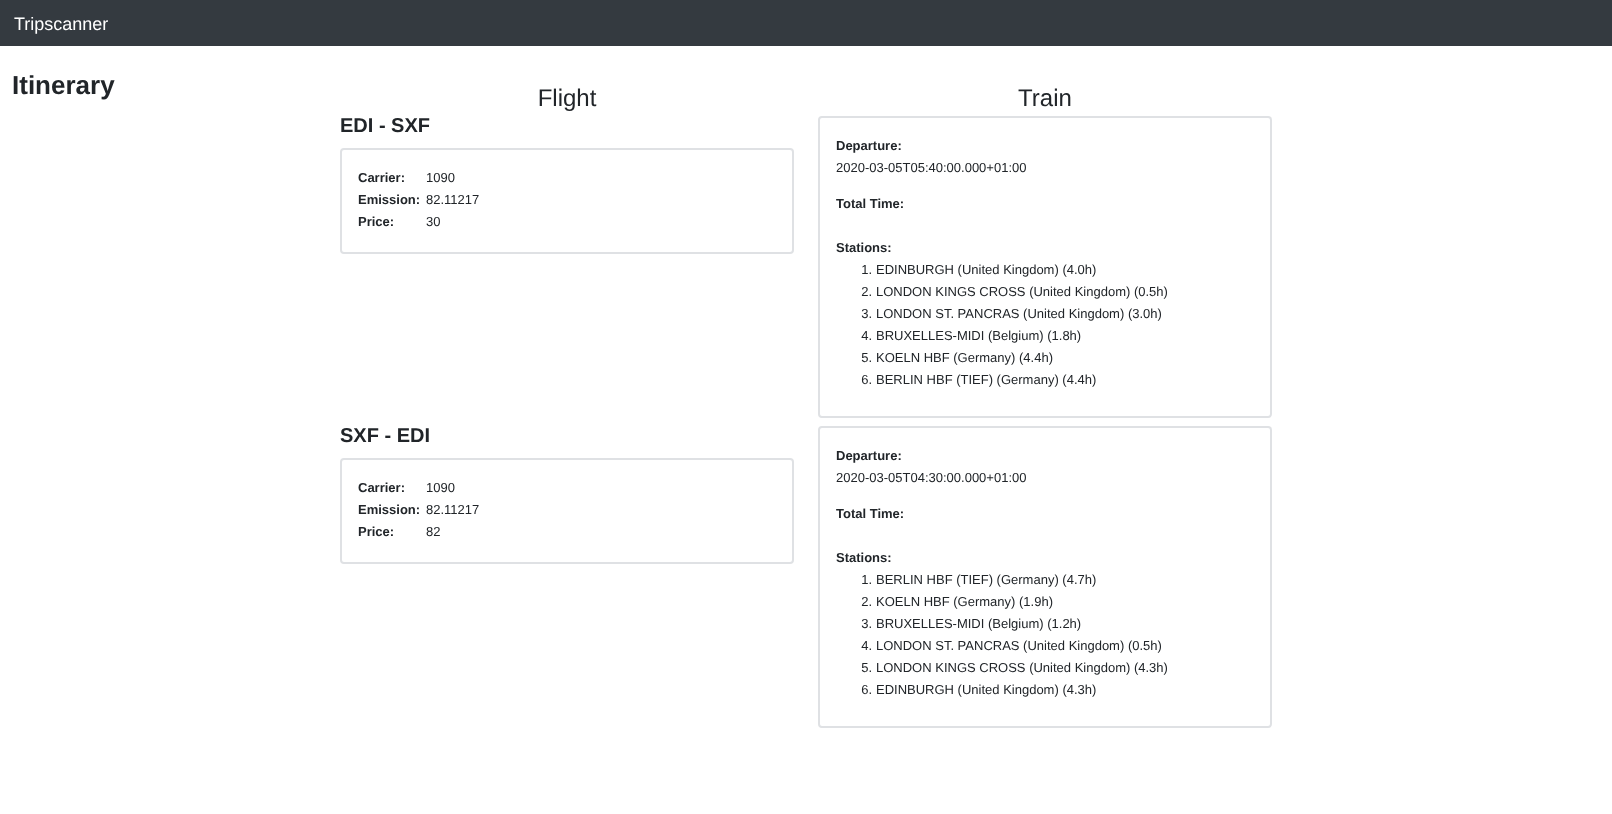  I want to click on route-heading: EDI - SXF, so click(386, 127).